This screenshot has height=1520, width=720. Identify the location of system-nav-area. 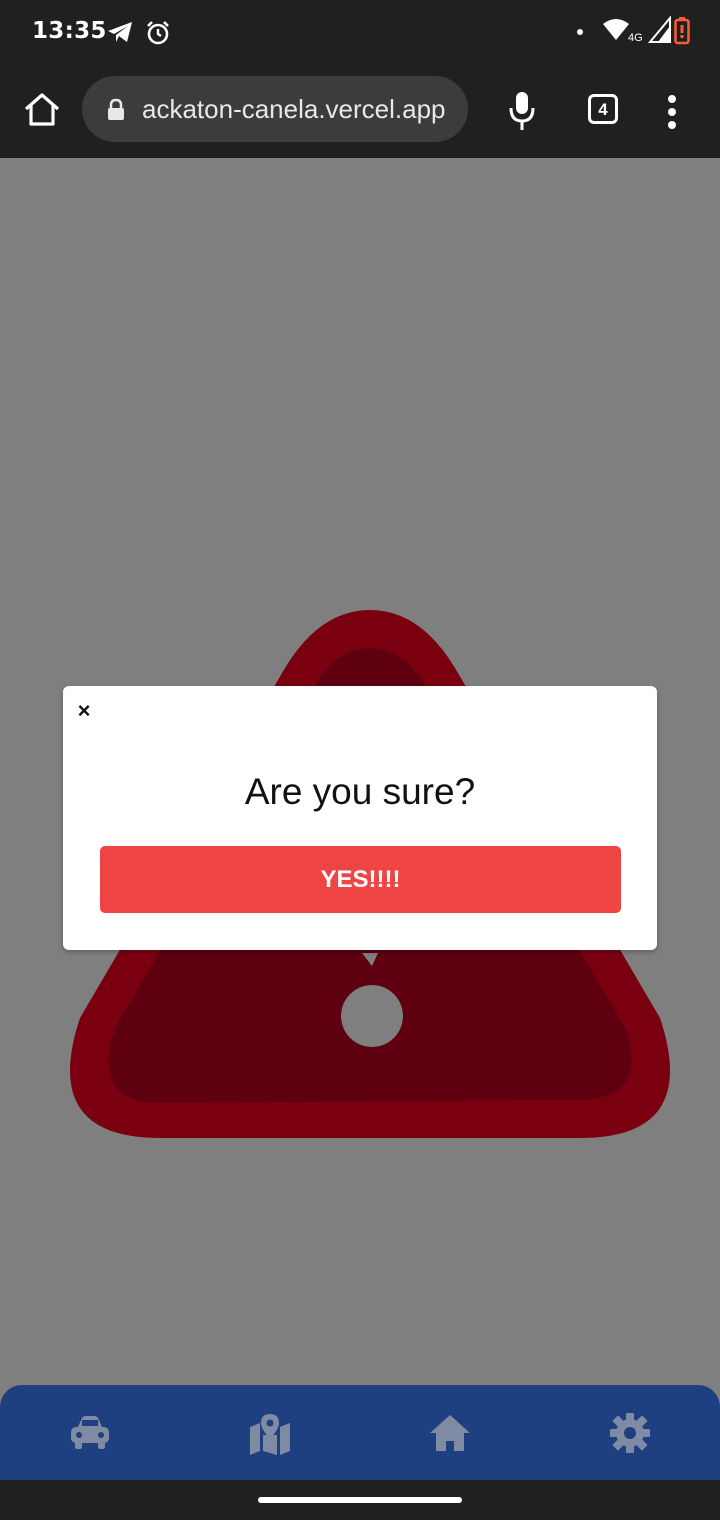
(360, 1500).